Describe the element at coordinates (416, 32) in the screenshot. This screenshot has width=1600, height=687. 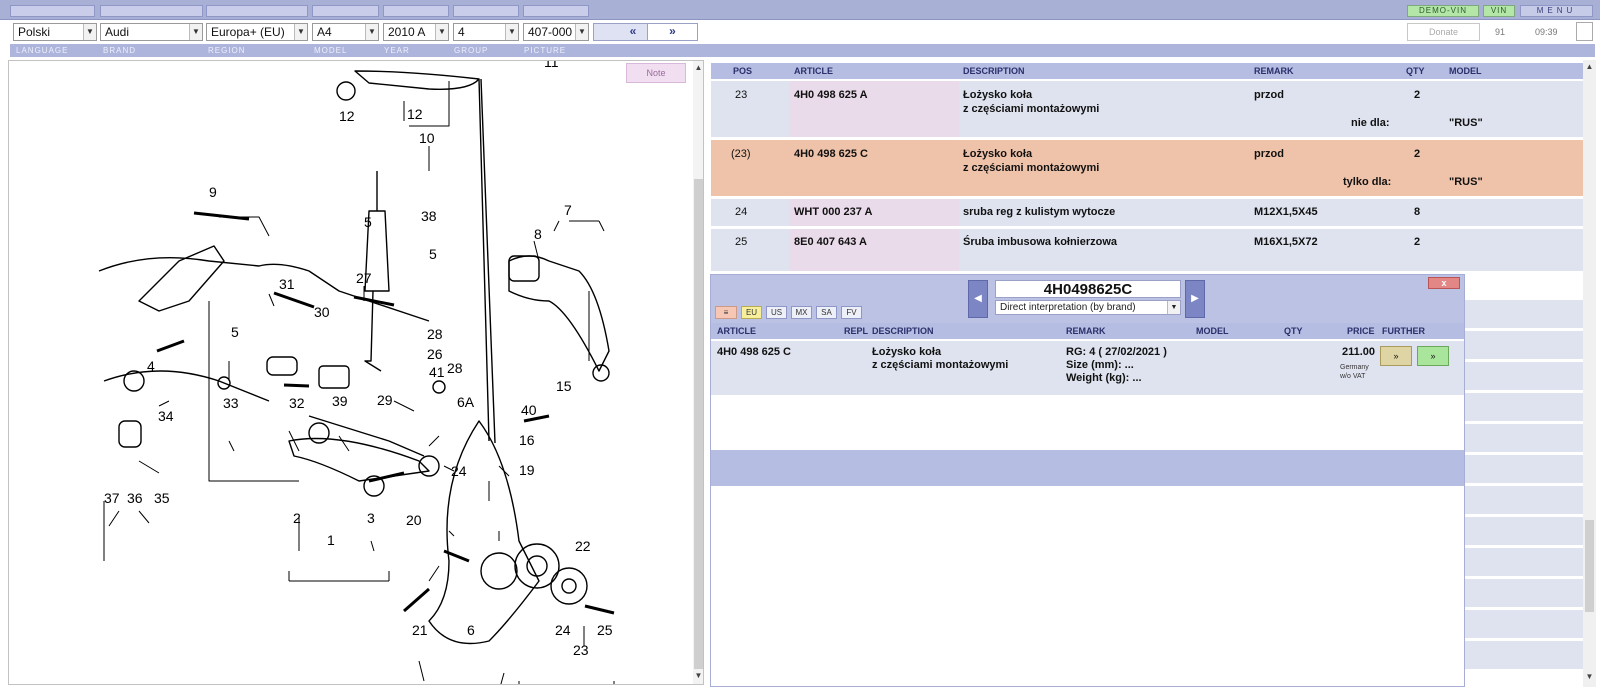
I see `year-select: 2010 A ▼` at that location.